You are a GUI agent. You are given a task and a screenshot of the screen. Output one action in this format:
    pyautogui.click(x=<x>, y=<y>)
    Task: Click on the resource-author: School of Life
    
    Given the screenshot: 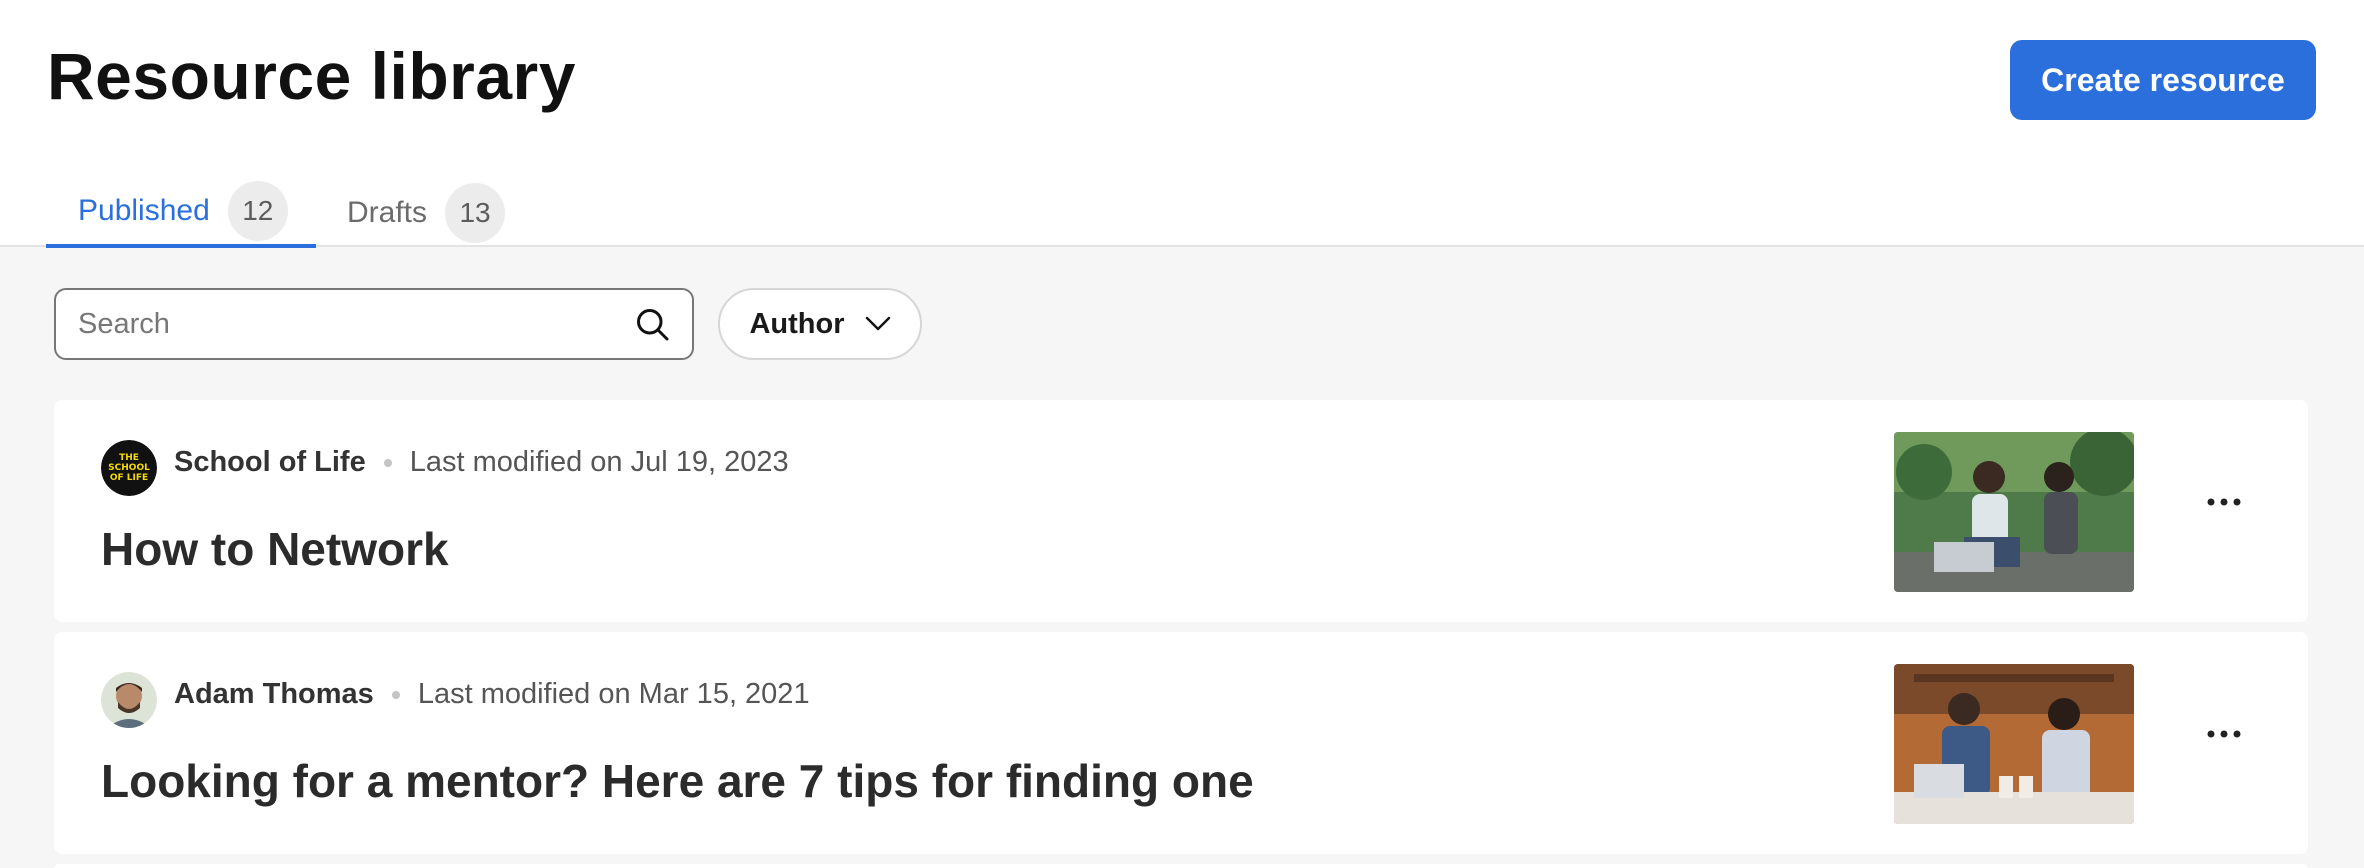 What is the action you would take?
    pyautogui.click(x=270, y=462)
    